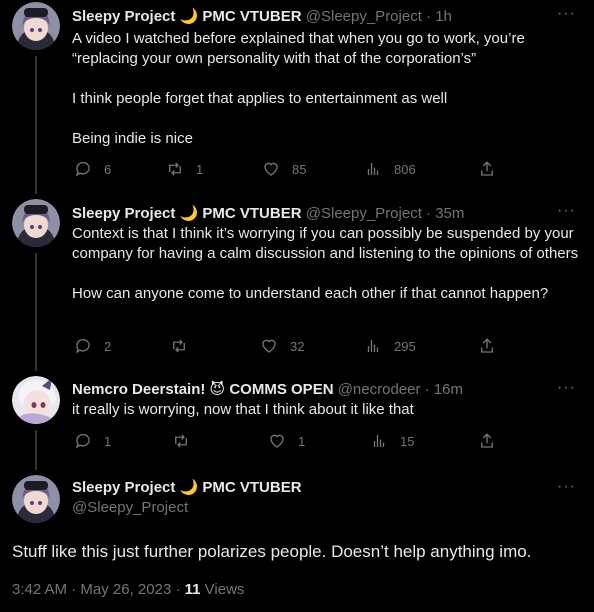 The height and width of the screenshot is (612, 594). What do you see at coordinates (94, 169) in the screenshot?
I see `reply-button: 6` at bounding box center [94, 169].